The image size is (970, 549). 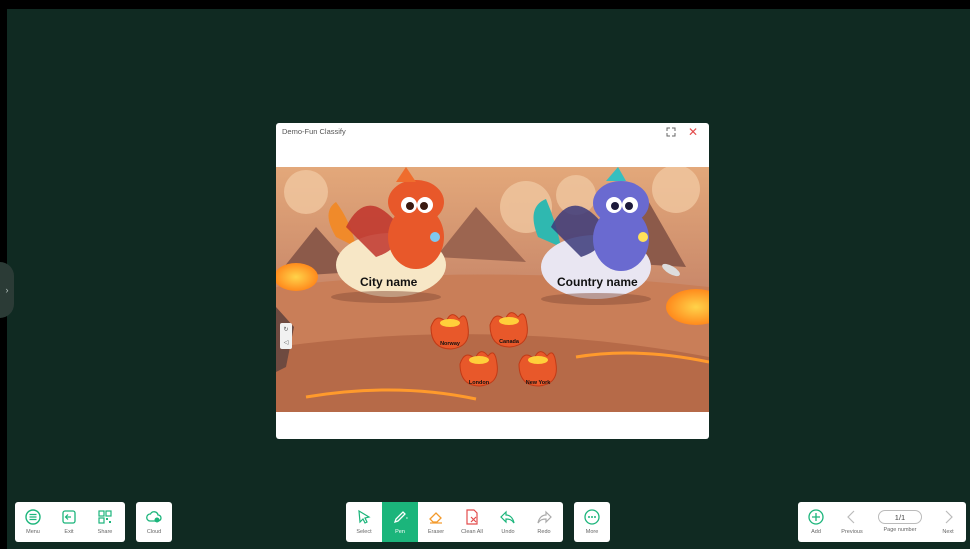 What do you see at coordinates (472, 517) in the screenshot?
I see `clear-page-icon` at bounding box center [472, 517].